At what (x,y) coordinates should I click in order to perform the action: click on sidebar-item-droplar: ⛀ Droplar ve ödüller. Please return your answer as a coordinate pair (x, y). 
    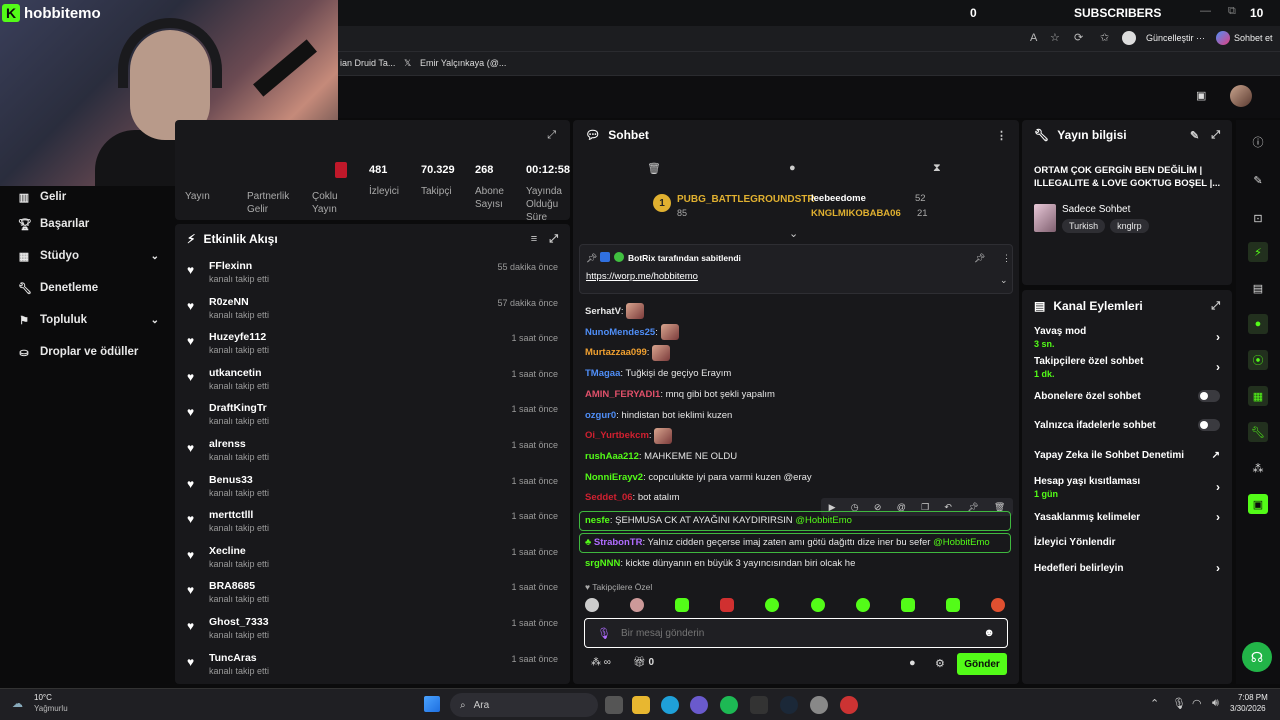
    Looking at the image, I should click on (87, 352).